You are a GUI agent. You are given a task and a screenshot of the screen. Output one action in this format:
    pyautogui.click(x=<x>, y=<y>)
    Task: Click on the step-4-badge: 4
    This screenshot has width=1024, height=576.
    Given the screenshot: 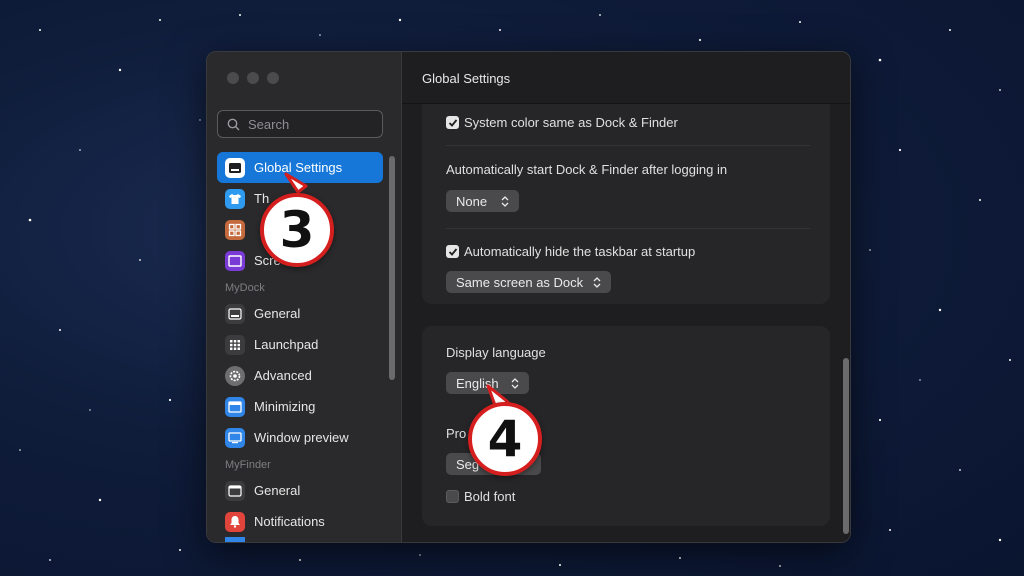 What is the action you would take?
    pyautogui.click(x=505, y=439)
    